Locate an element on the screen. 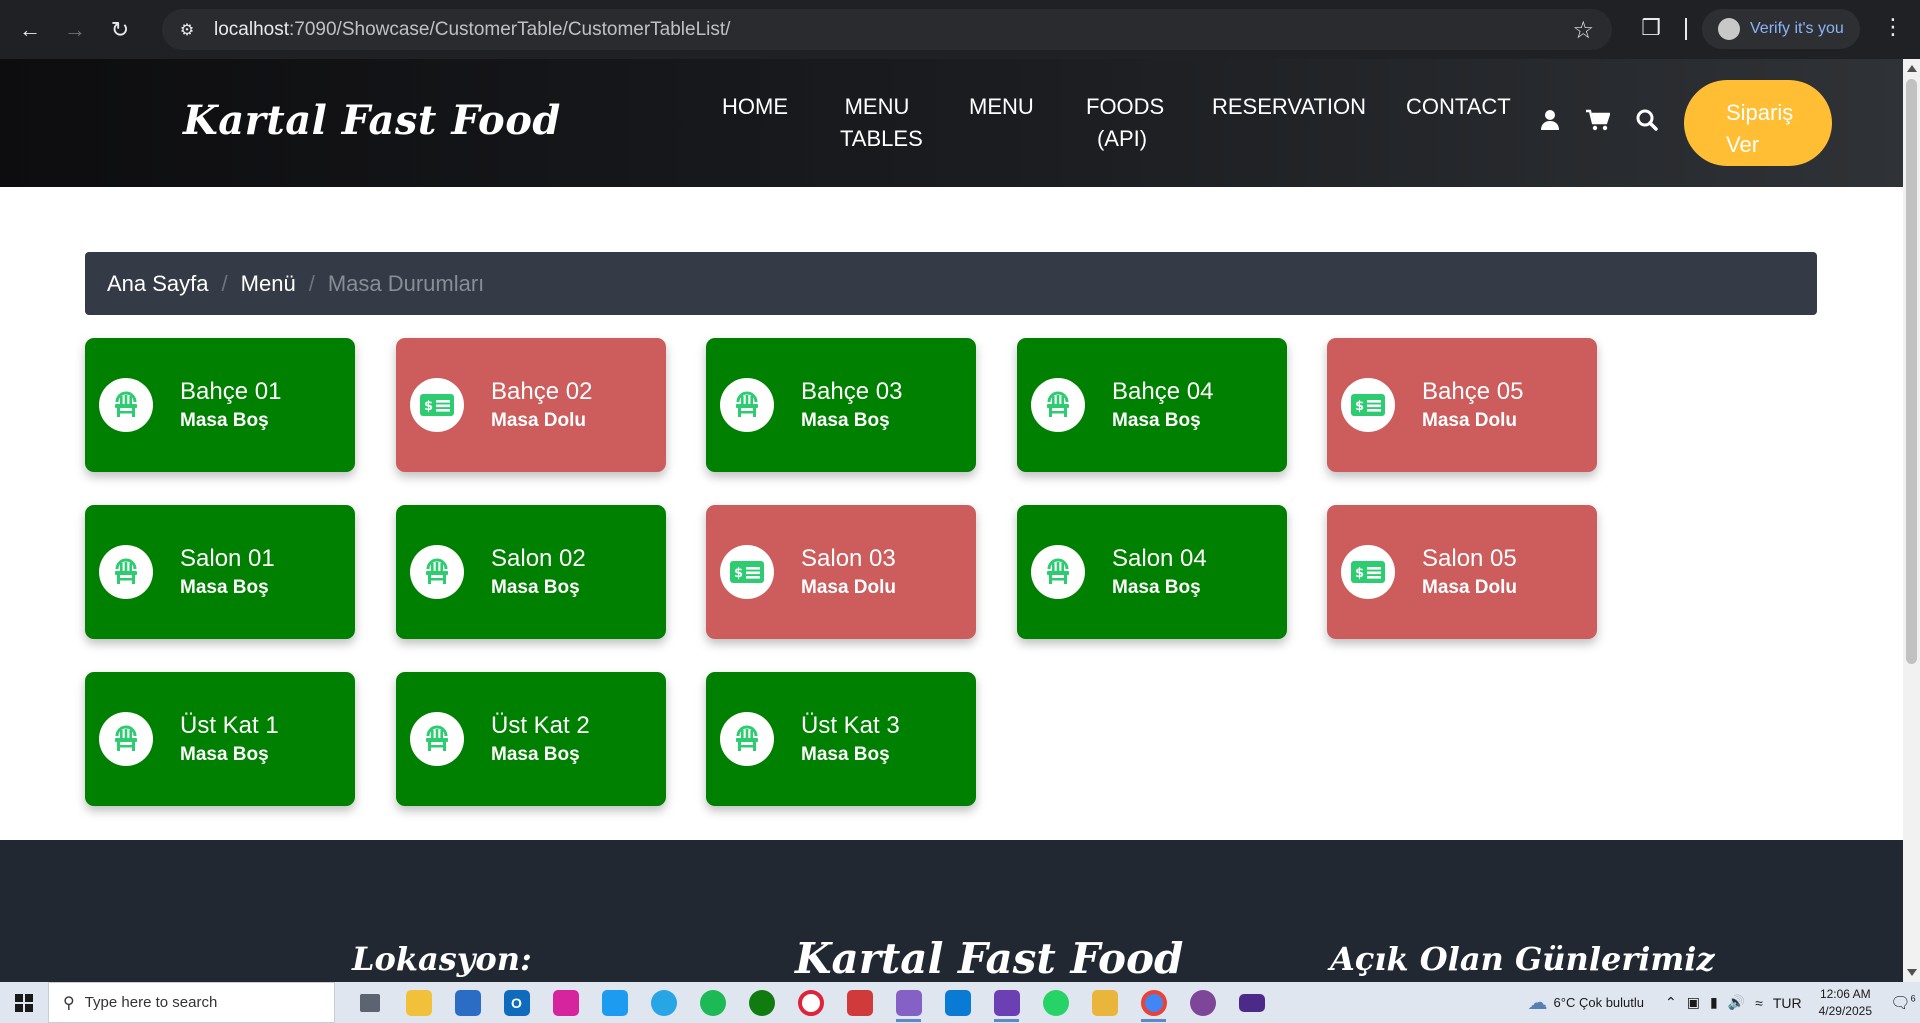 The height and width of the screenshot is (1023, 1920). start-button is located at coordinates (24, 1002).